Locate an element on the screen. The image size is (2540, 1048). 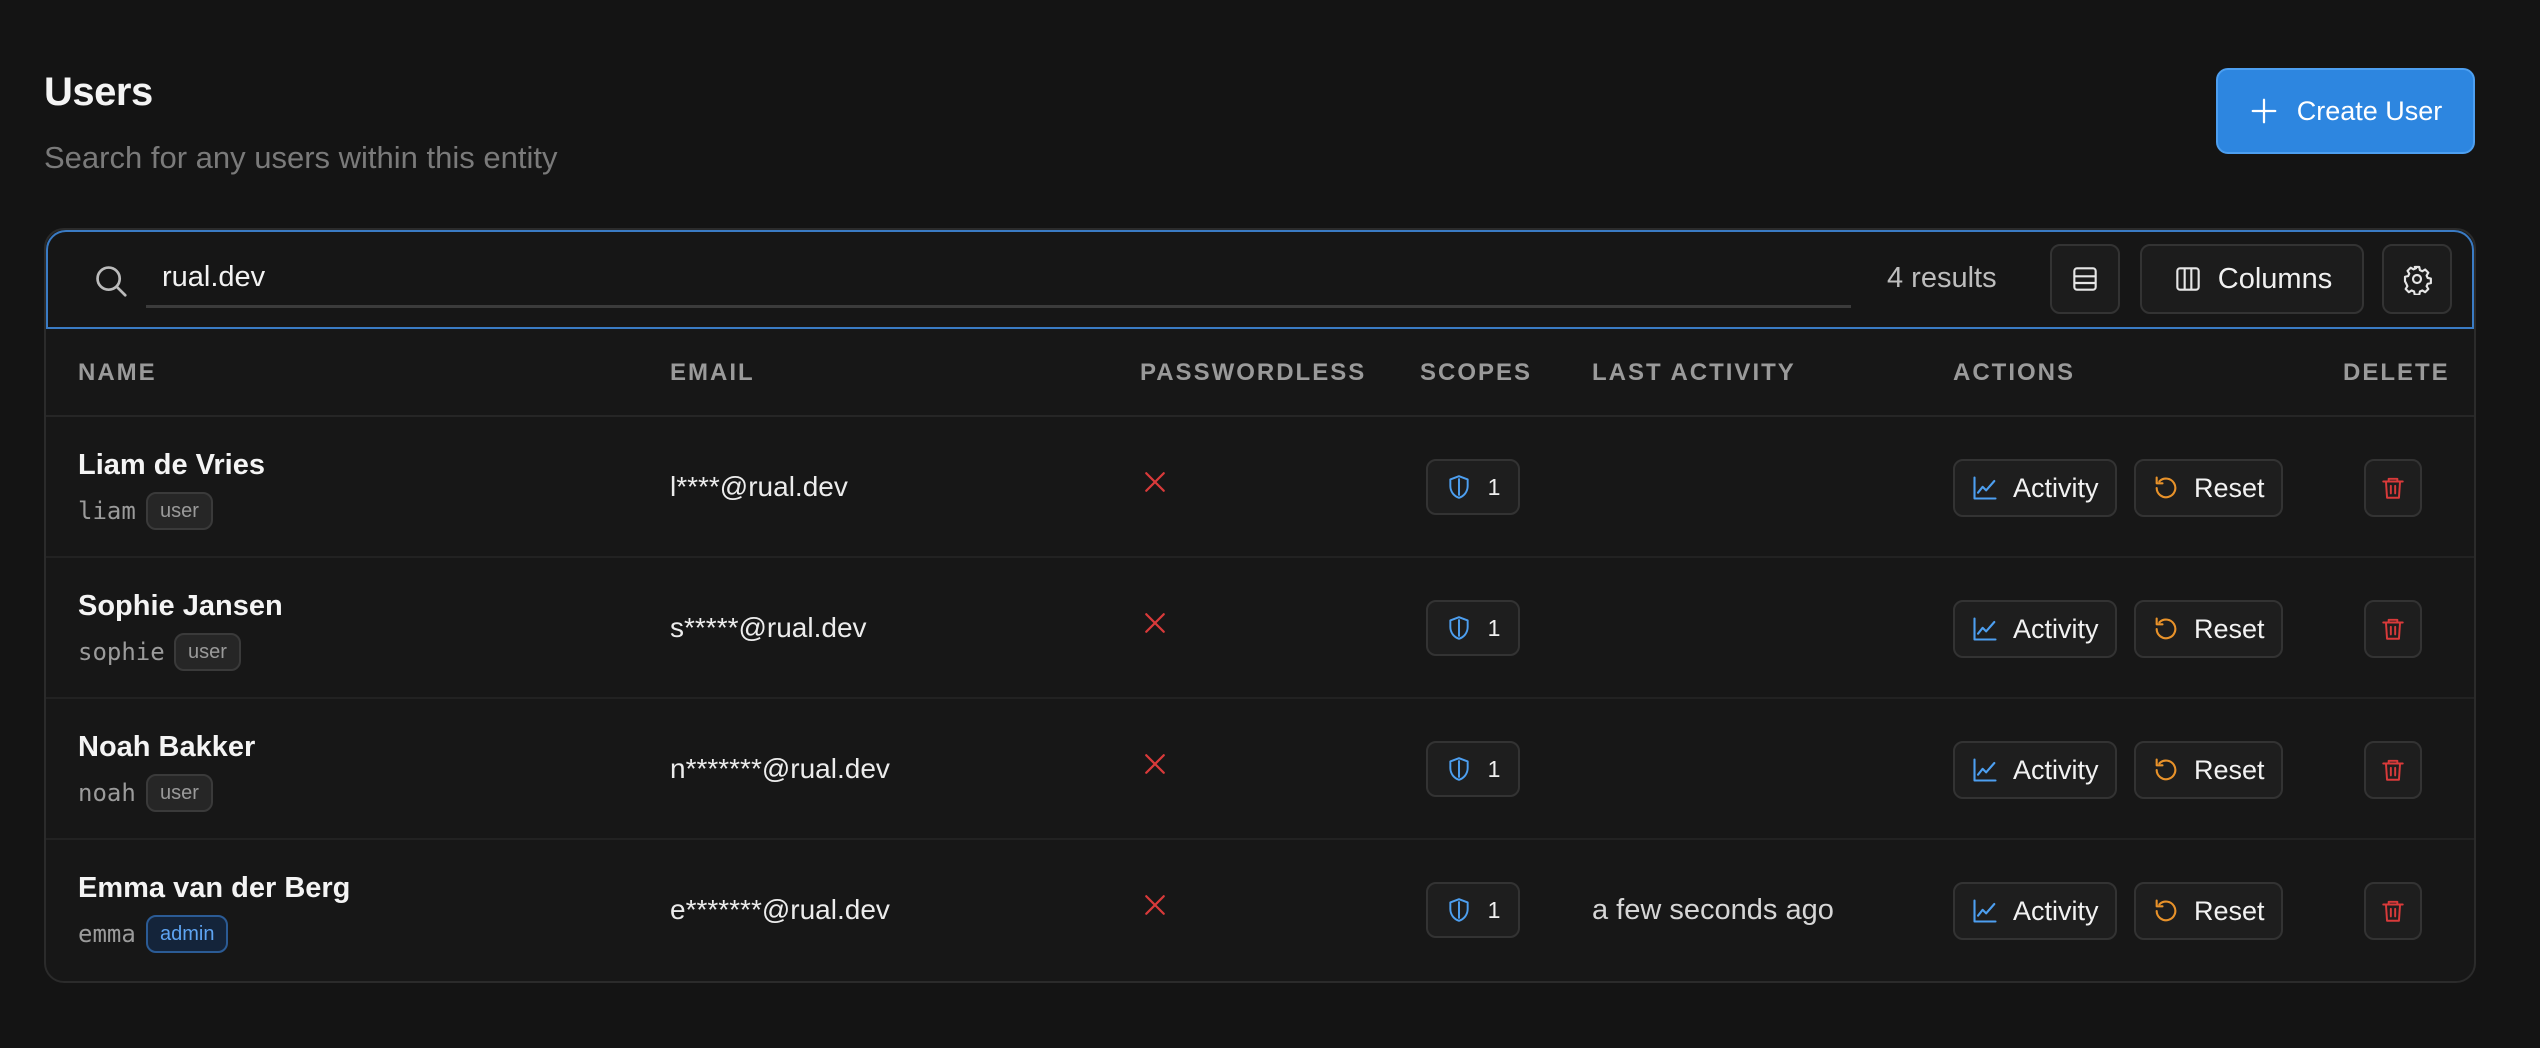
columns-icon is located at coordinates (2188, 279).